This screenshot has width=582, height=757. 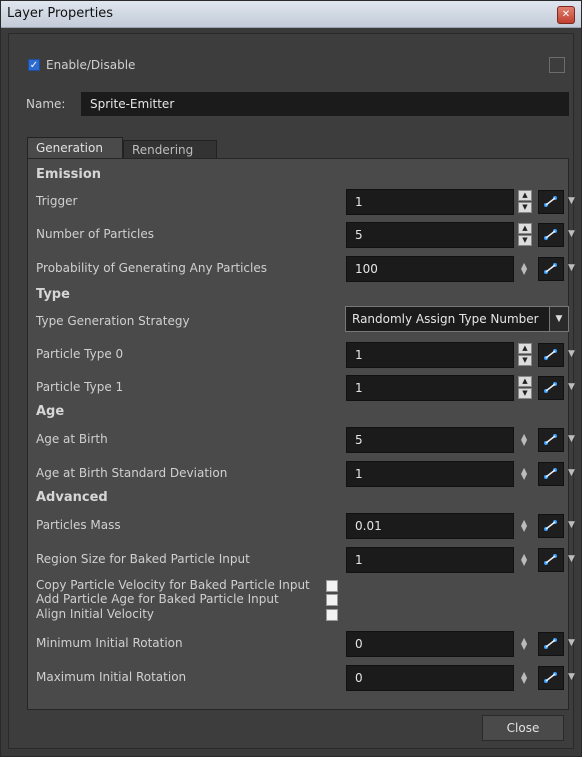 What do you see at coordinates (72, 497) in the screenshot?
I see `section-advanced: Advanced` at bounding box center [72, 497].